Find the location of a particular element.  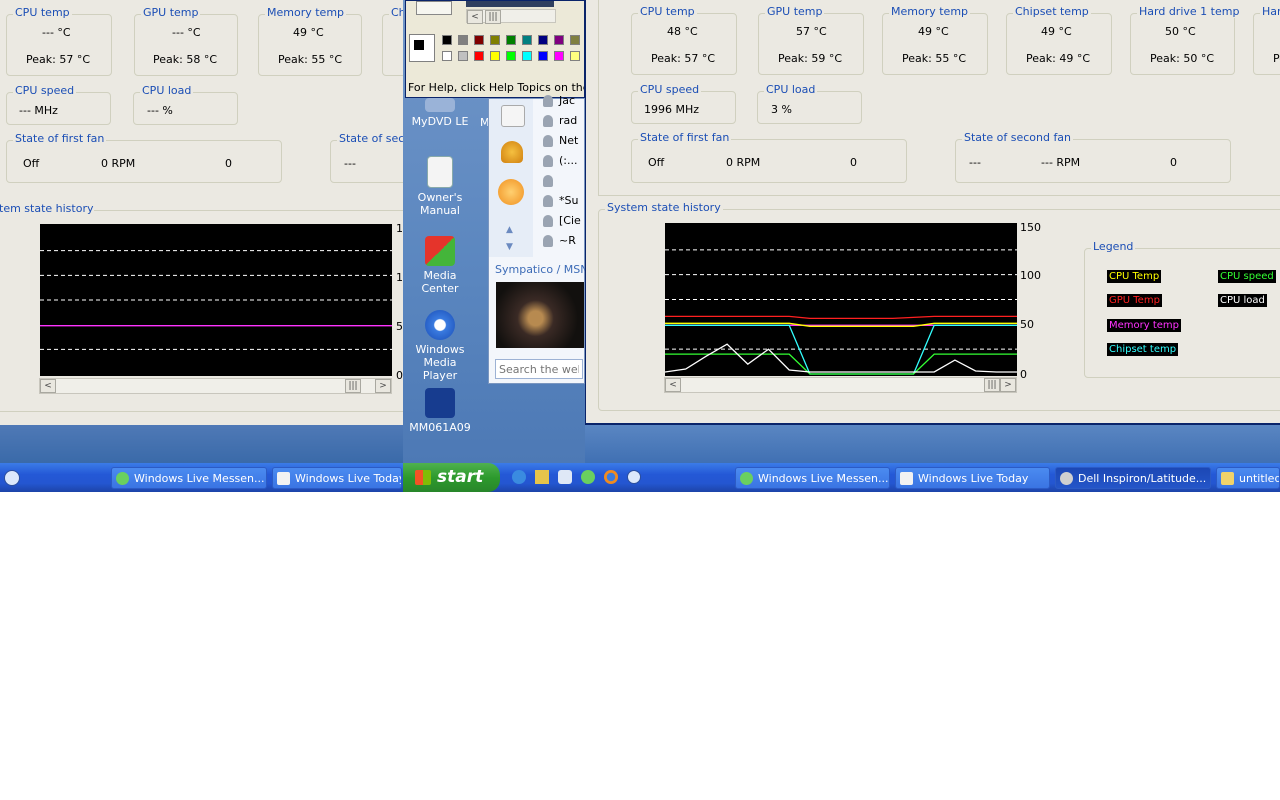

fan1-level: 0 is located at coordinates (853, 162).